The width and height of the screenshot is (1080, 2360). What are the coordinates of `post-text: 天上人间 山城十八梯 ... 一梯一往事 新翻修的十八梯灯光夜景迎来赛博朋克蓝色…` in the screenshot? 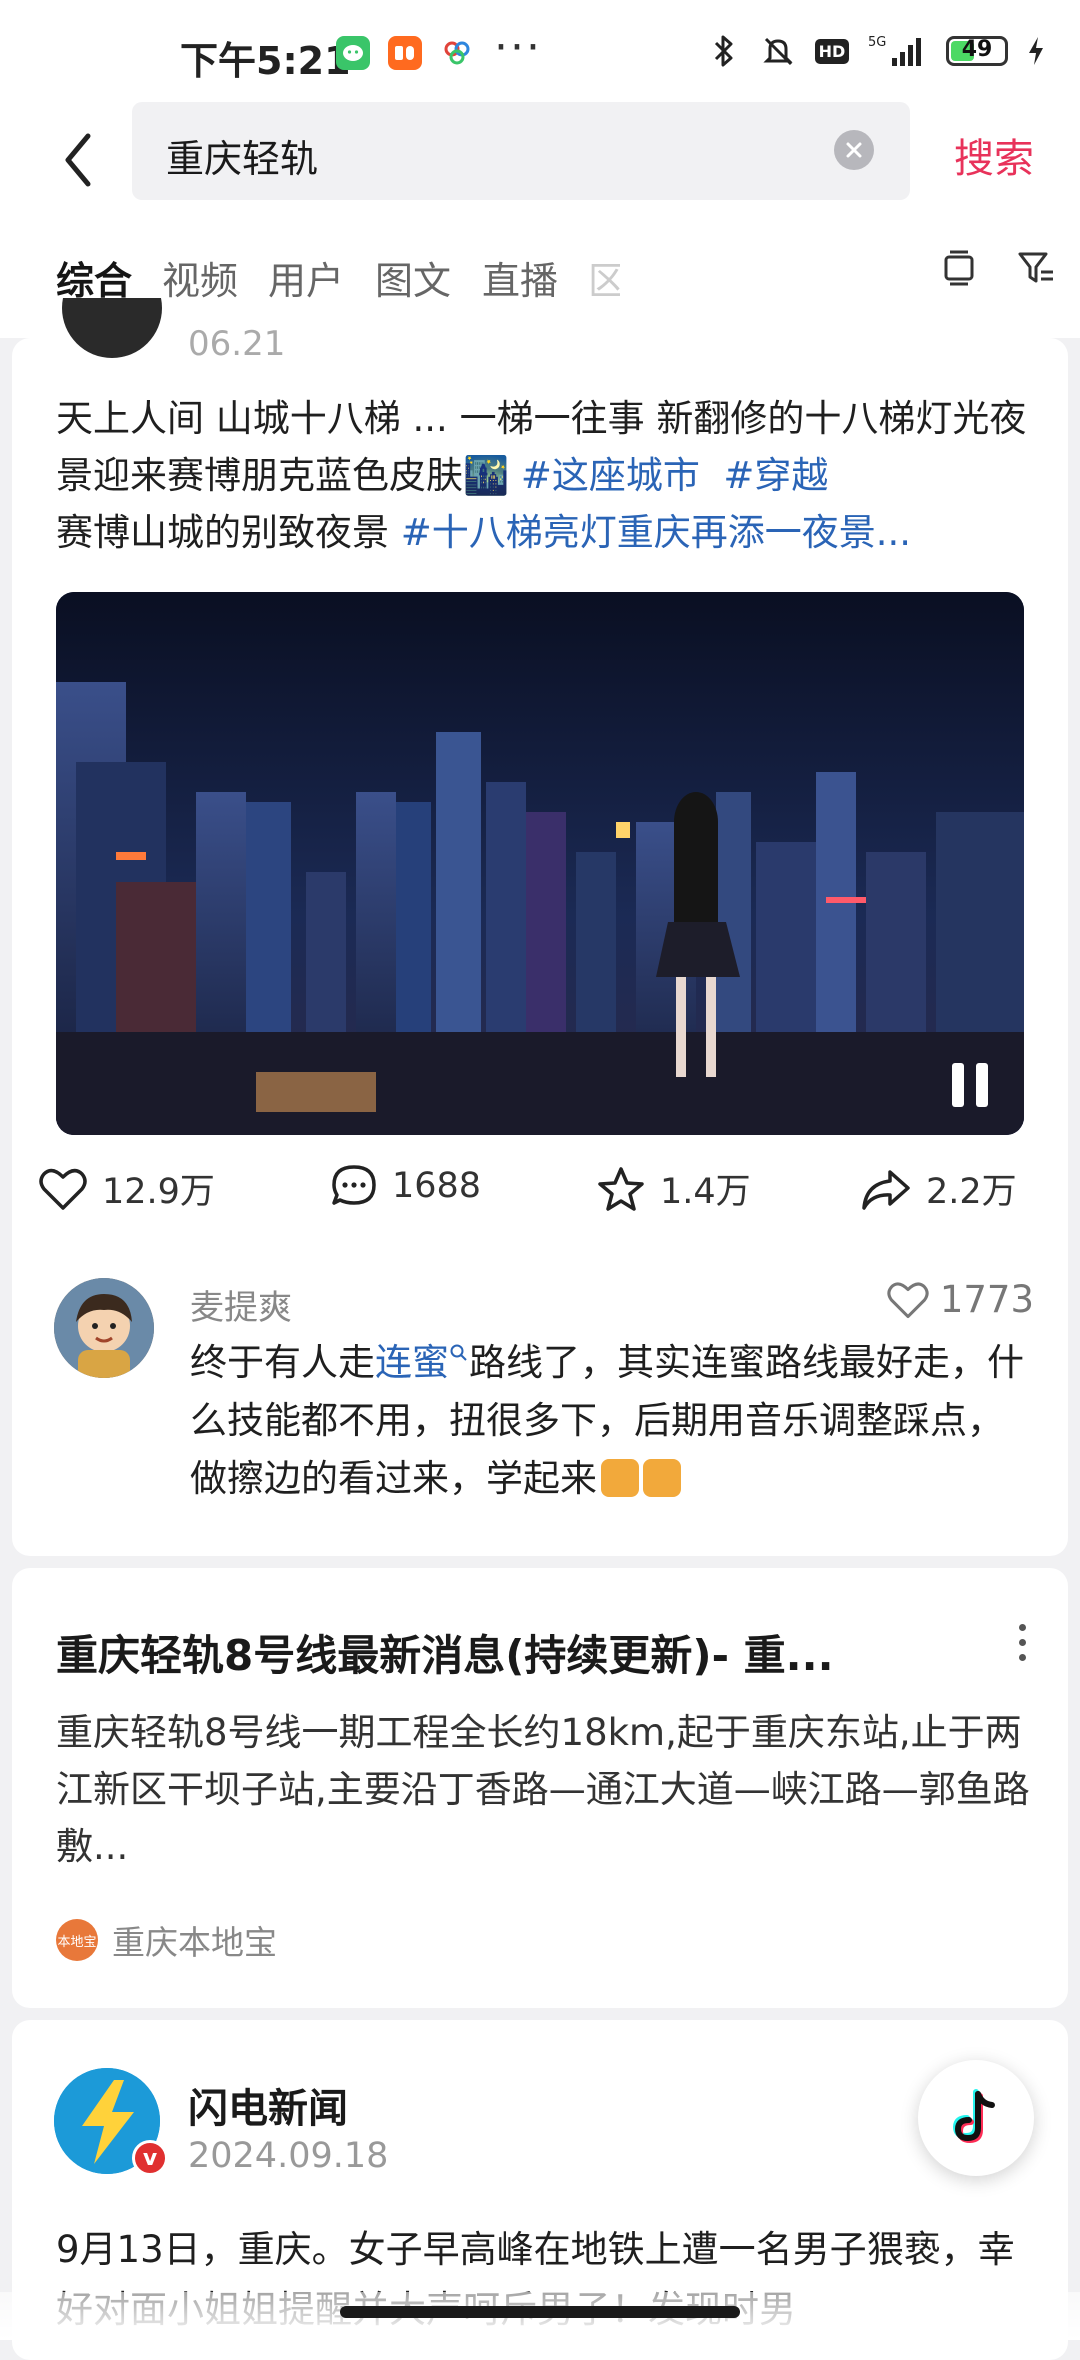 It's located at (546, 475).